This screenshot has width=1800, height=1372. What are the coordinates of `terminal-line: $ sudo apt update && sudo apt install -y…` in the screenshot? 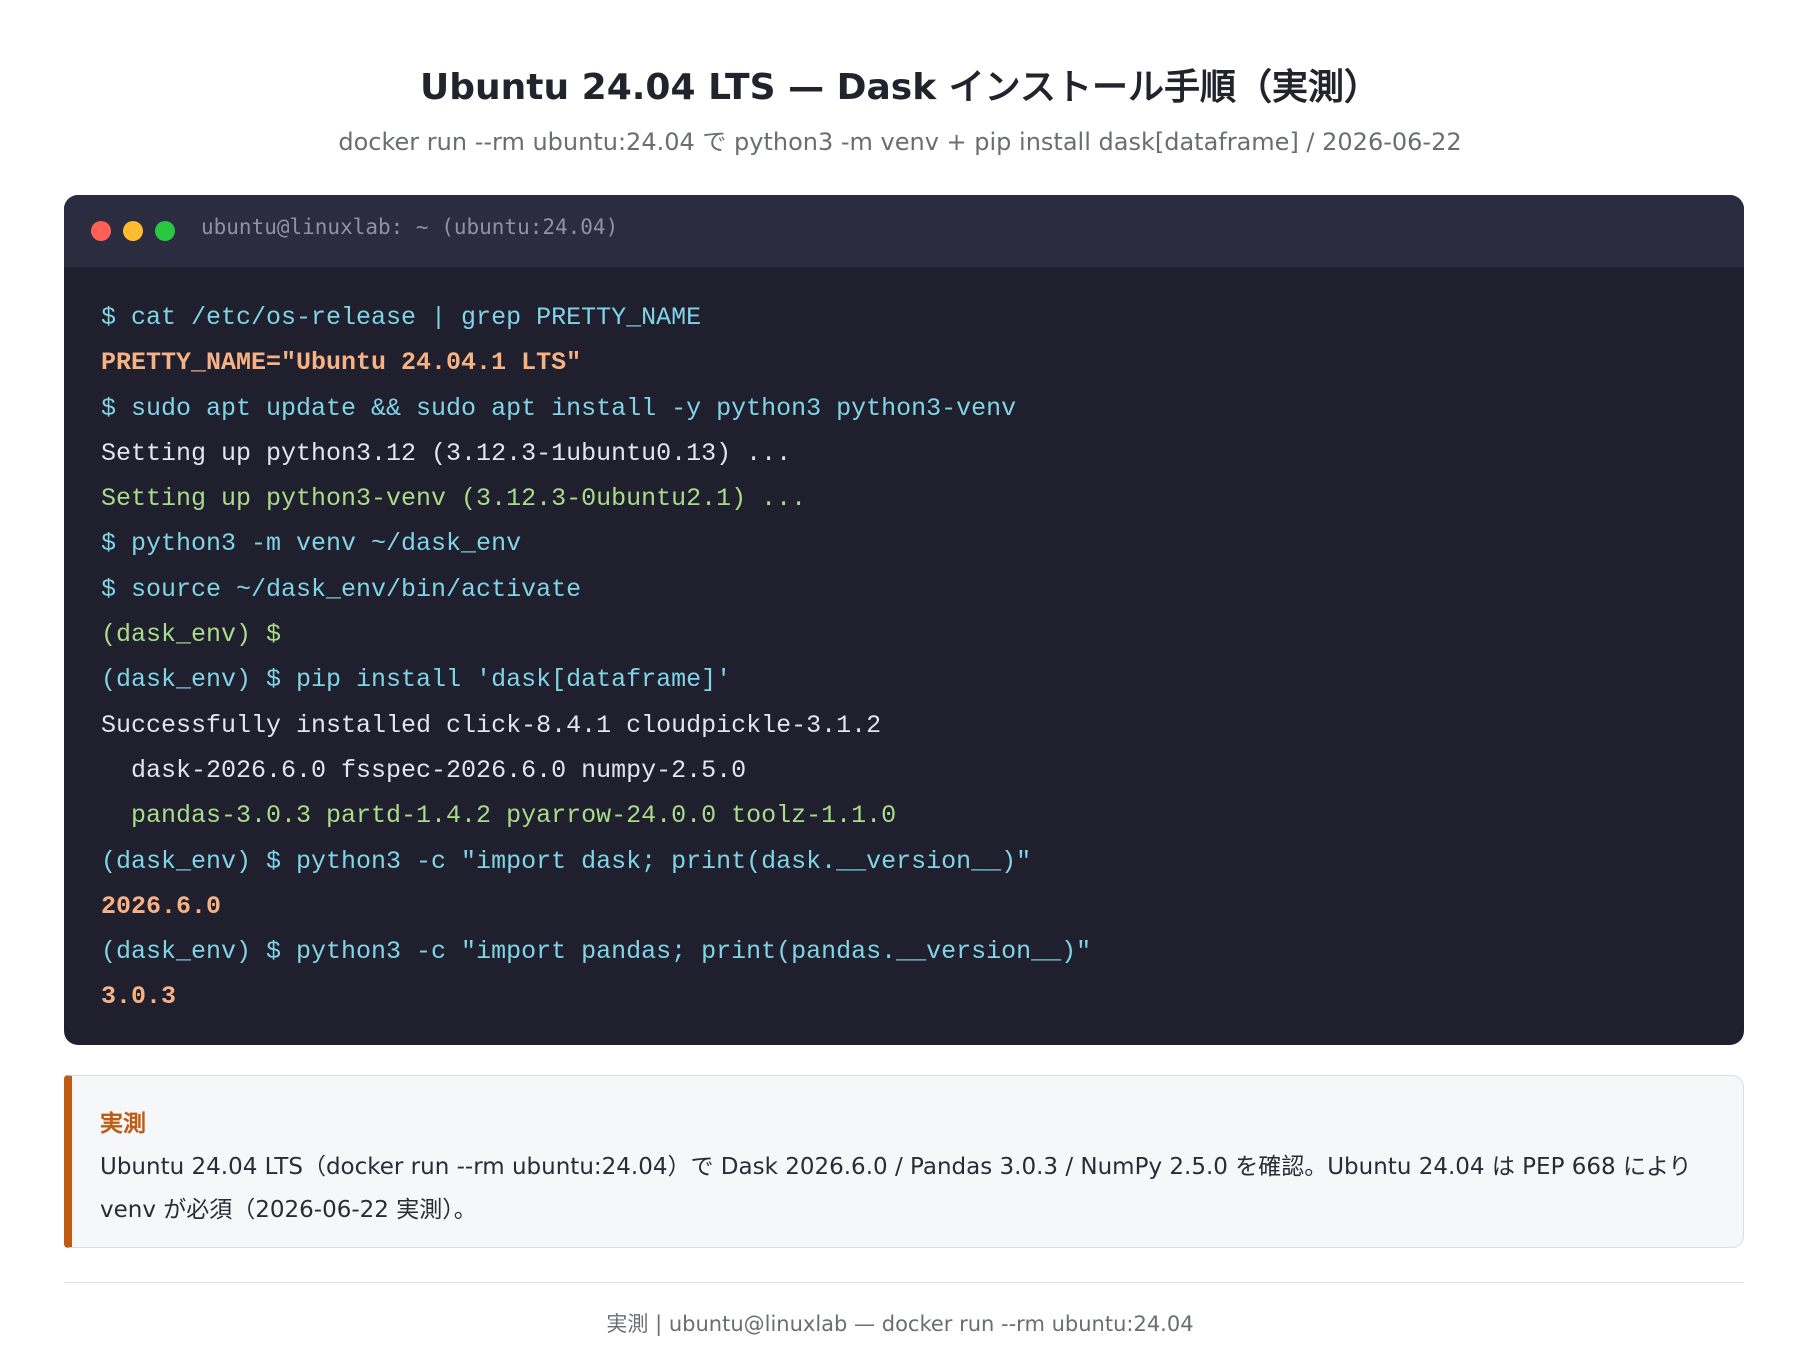 It's located at (559, 408).